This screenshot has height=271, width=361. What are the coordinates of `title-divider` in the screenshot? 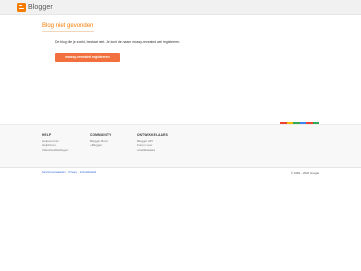 It's located at (68, 31).